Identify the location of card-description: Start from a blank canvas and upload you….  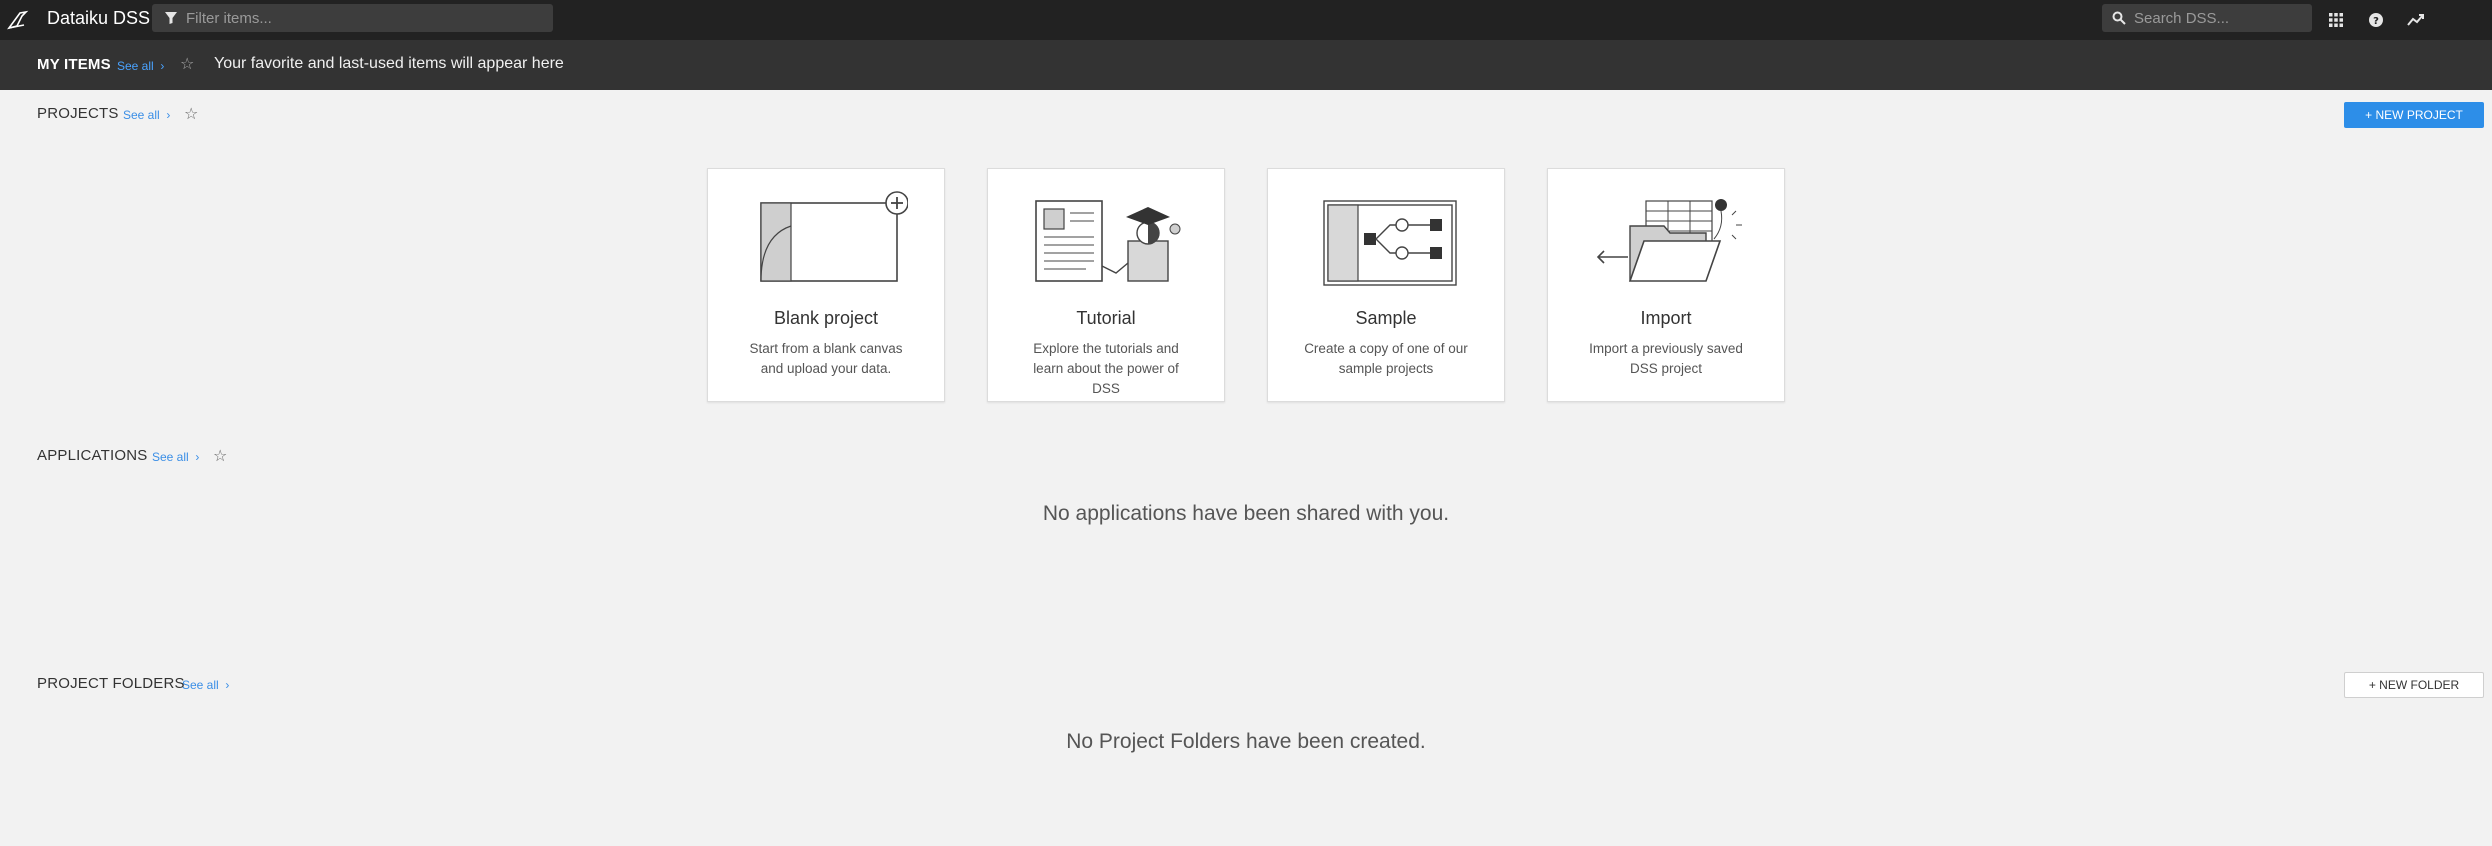
(826, 358).